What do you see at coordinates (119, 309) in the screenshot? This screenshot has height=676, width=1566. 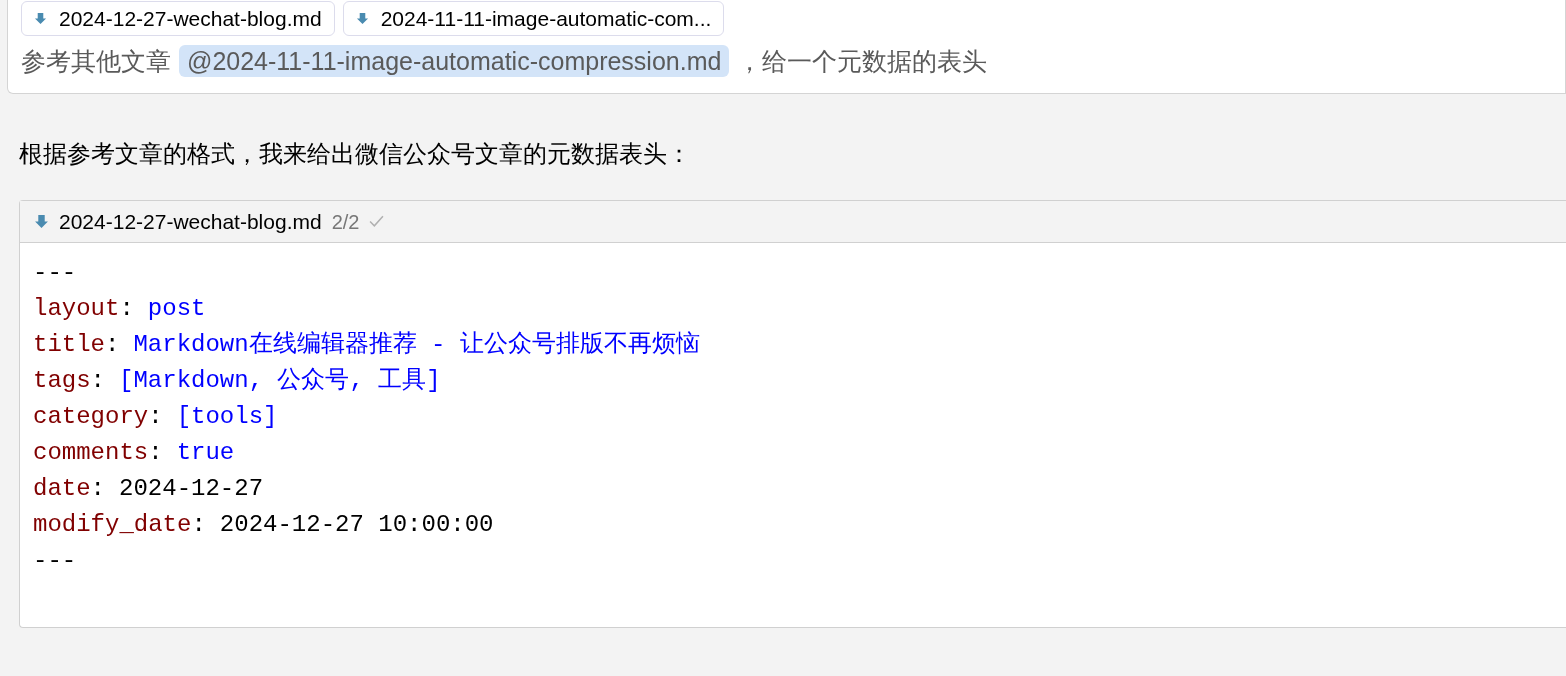 I see `code-line: layout: post` at bounding box center [119, 309].